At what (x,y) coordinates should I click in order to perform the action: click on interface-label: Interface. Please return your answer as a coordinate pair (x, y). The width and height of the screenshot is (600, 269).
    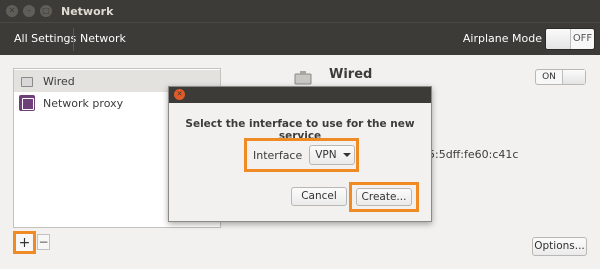
    Looking at the image, I should click on (278, 155).